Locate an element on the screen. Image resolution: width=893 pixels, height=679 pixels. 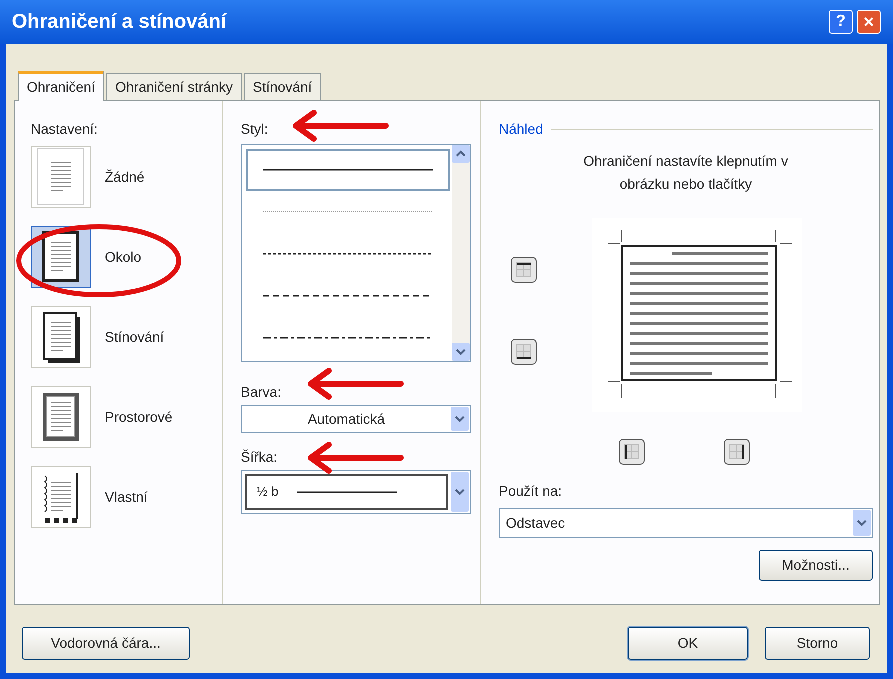
style-label: Styl: is located at coordinates (254, 129).